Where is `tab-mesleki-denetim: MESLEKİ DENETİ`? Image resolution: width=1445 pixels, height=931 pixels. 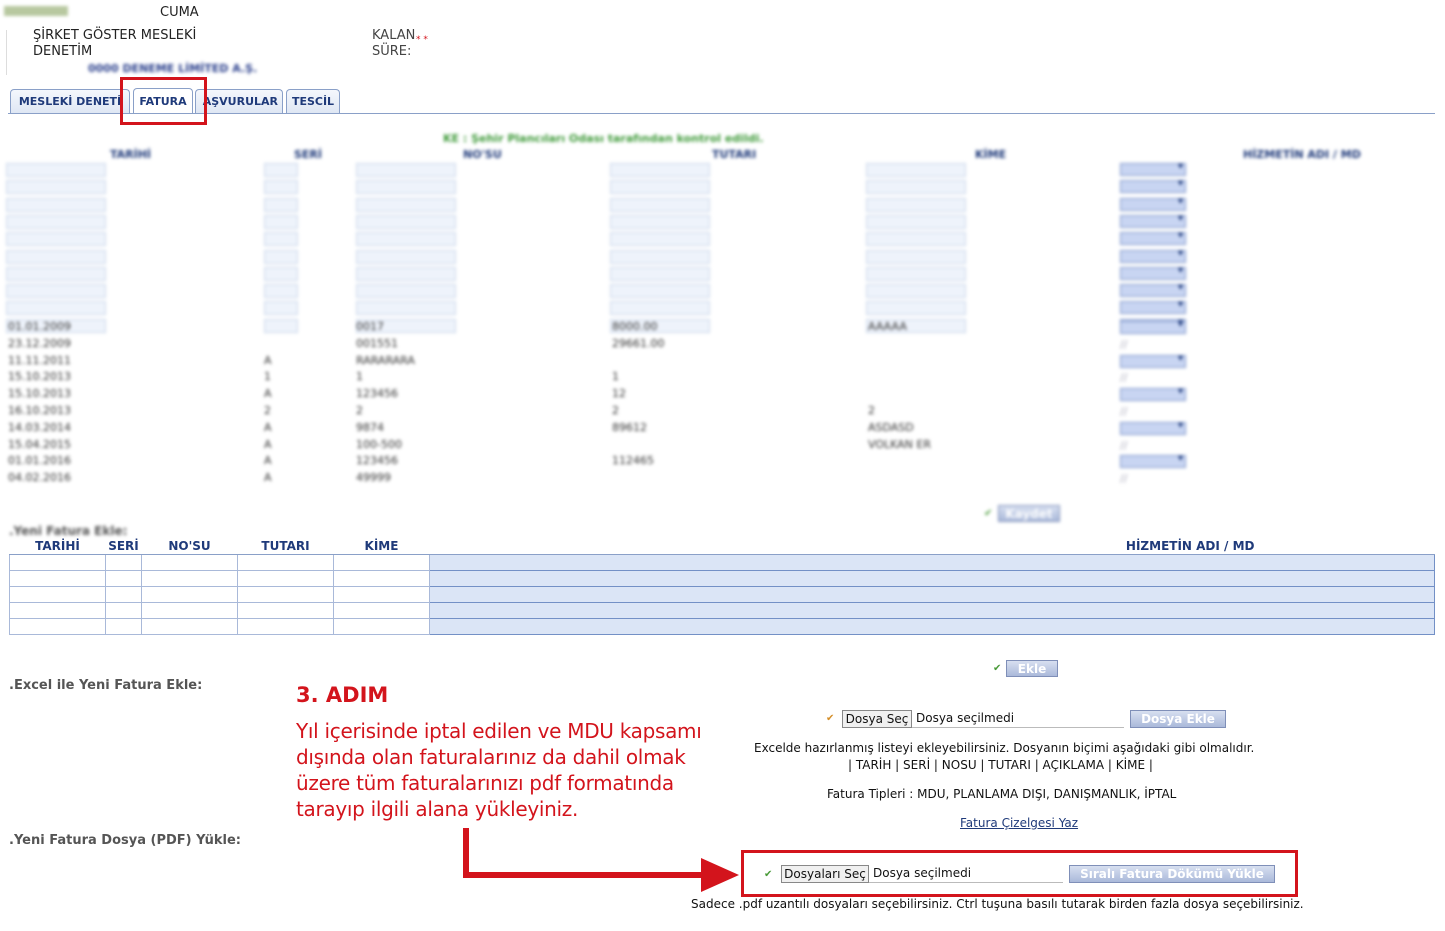 tab-mesleki-denetim: MESLEKİ DENETİ is located at coordinates (70, 101).